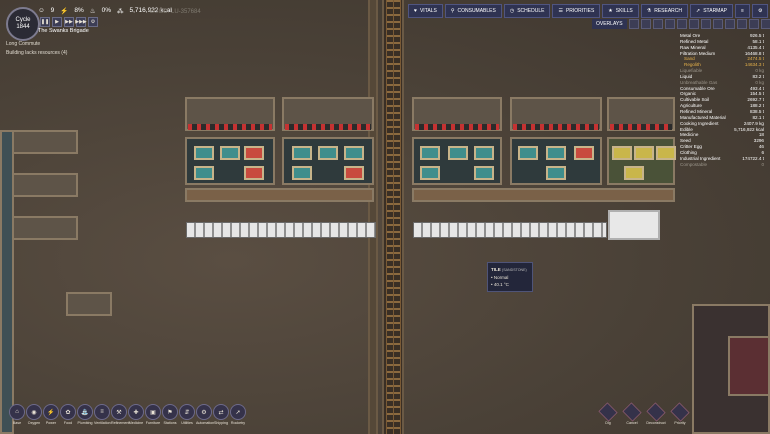 This screenshot has height=434, width=770. Describe the element at coordinates (23, 24) in the screenshot. I see `cycle-counter: Cycle 1844` at that location.